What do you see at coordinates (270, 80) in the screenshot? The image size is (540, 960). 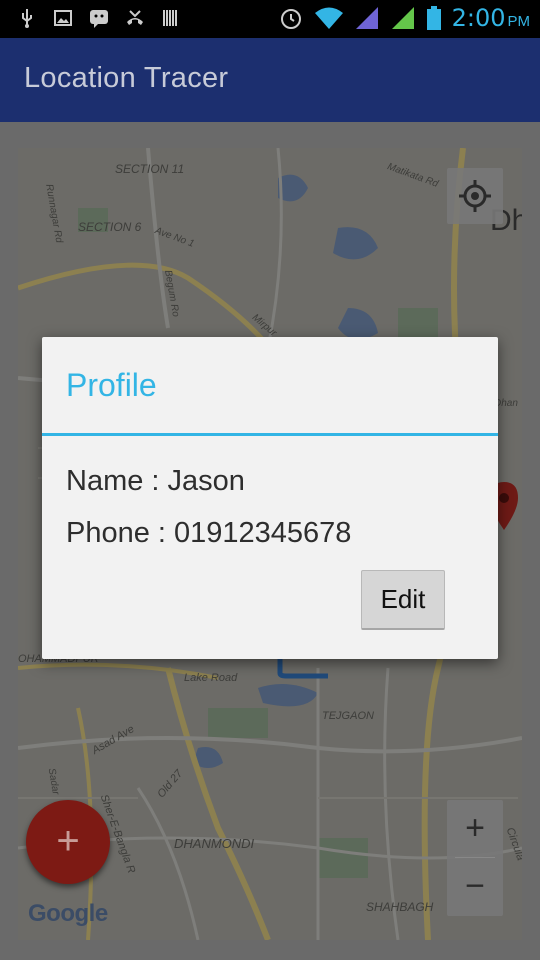 I see `app-bar: Location Tracer` at bounding box center [270, 80].